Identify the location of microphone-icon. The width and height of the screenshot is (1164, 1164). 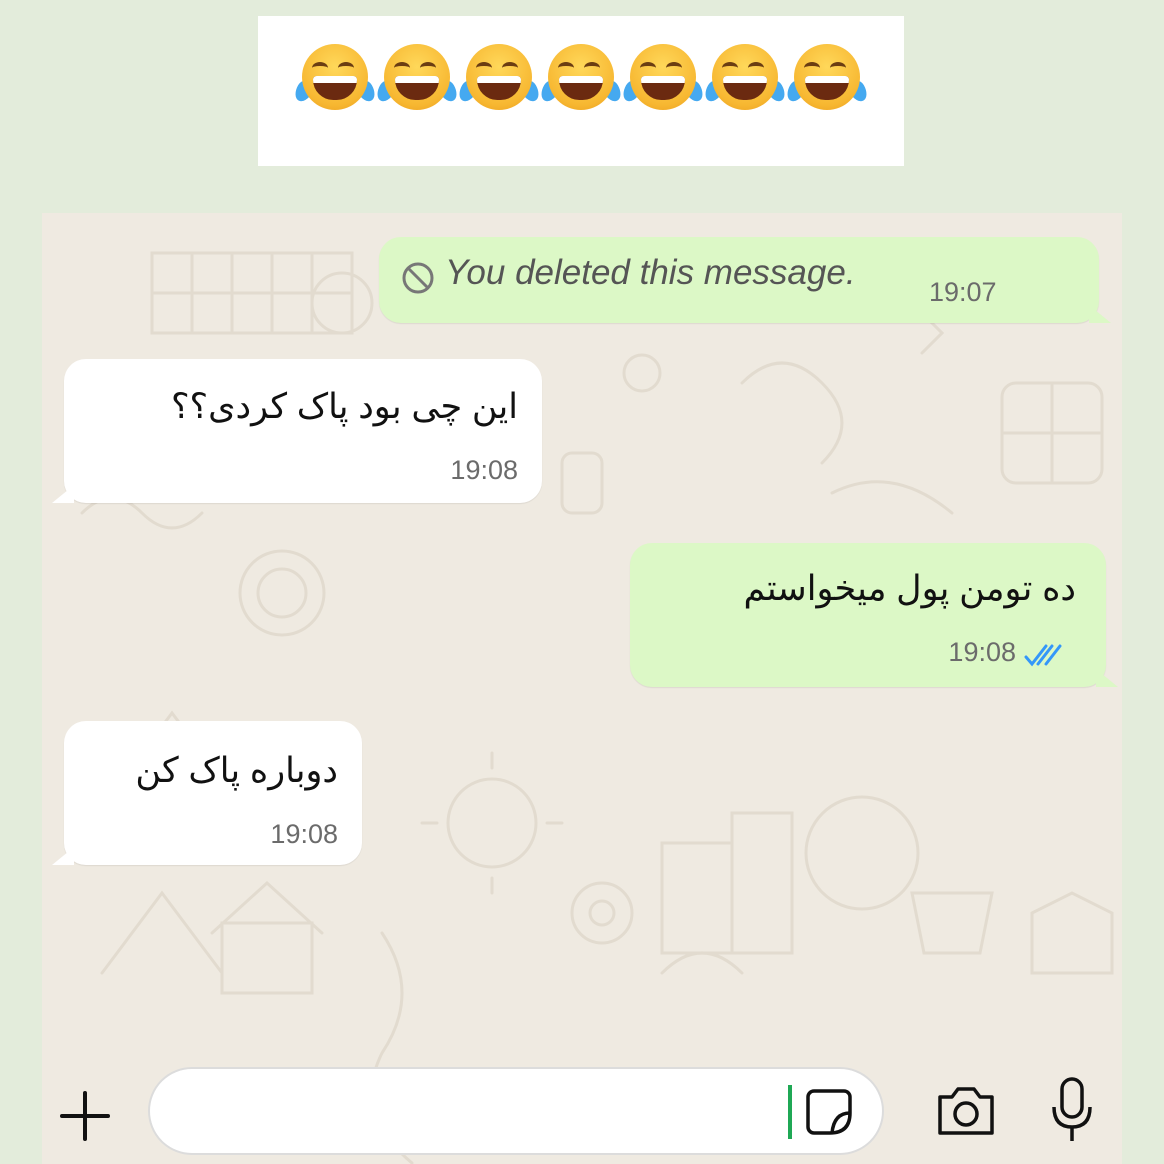
(1072, 1110).